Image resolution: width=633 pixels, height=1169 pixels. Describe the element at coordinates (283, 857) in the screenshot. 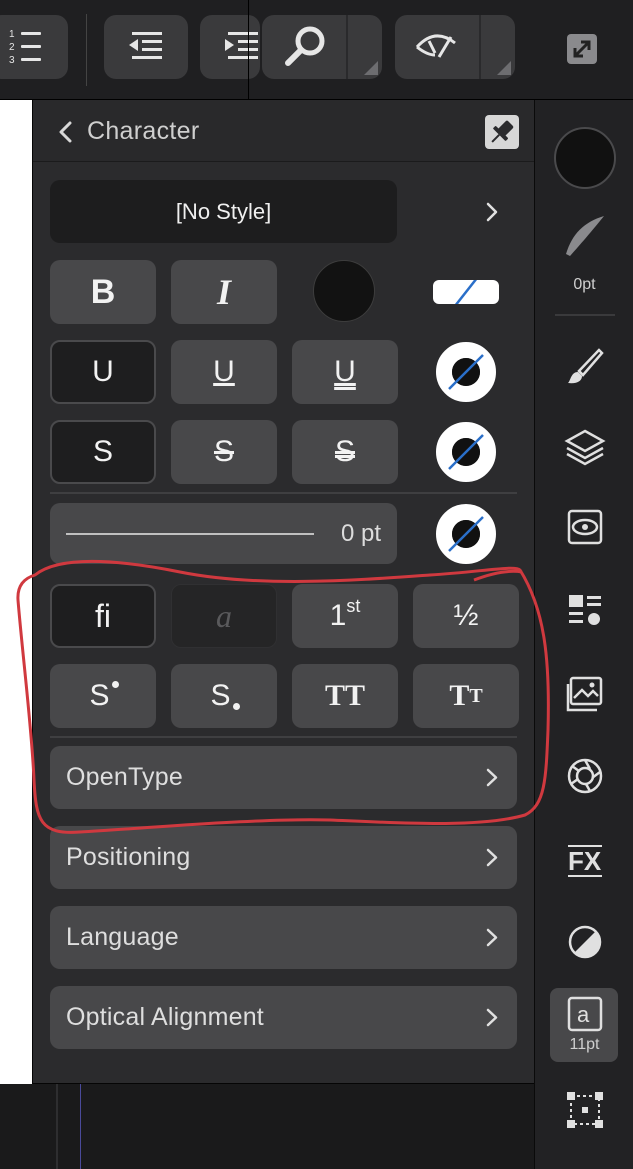

I see `section-positioning: Positioning` at that location.